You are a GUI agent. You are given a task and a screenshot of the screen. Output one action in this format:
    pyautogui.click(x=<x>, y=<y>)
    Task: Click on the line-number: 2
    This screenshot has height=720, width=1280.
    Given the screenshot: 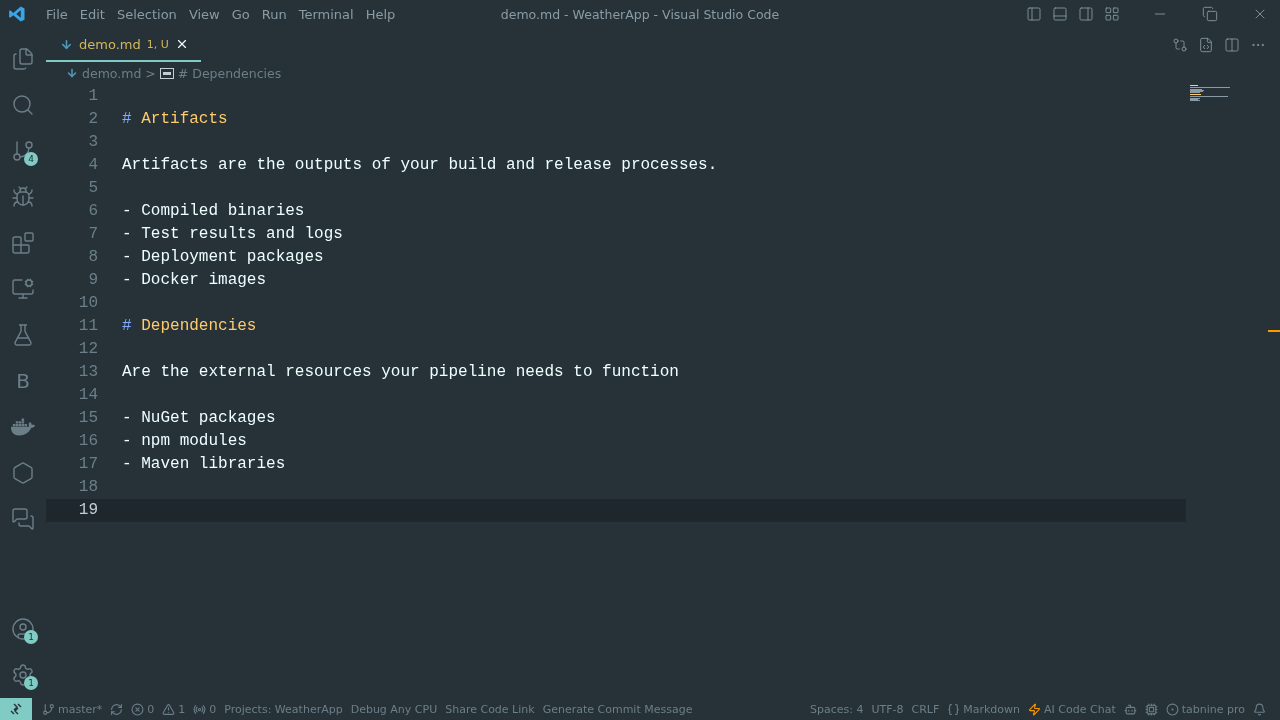 What is the action you would take?
    pyautogui.click(x=92, y=118)
    